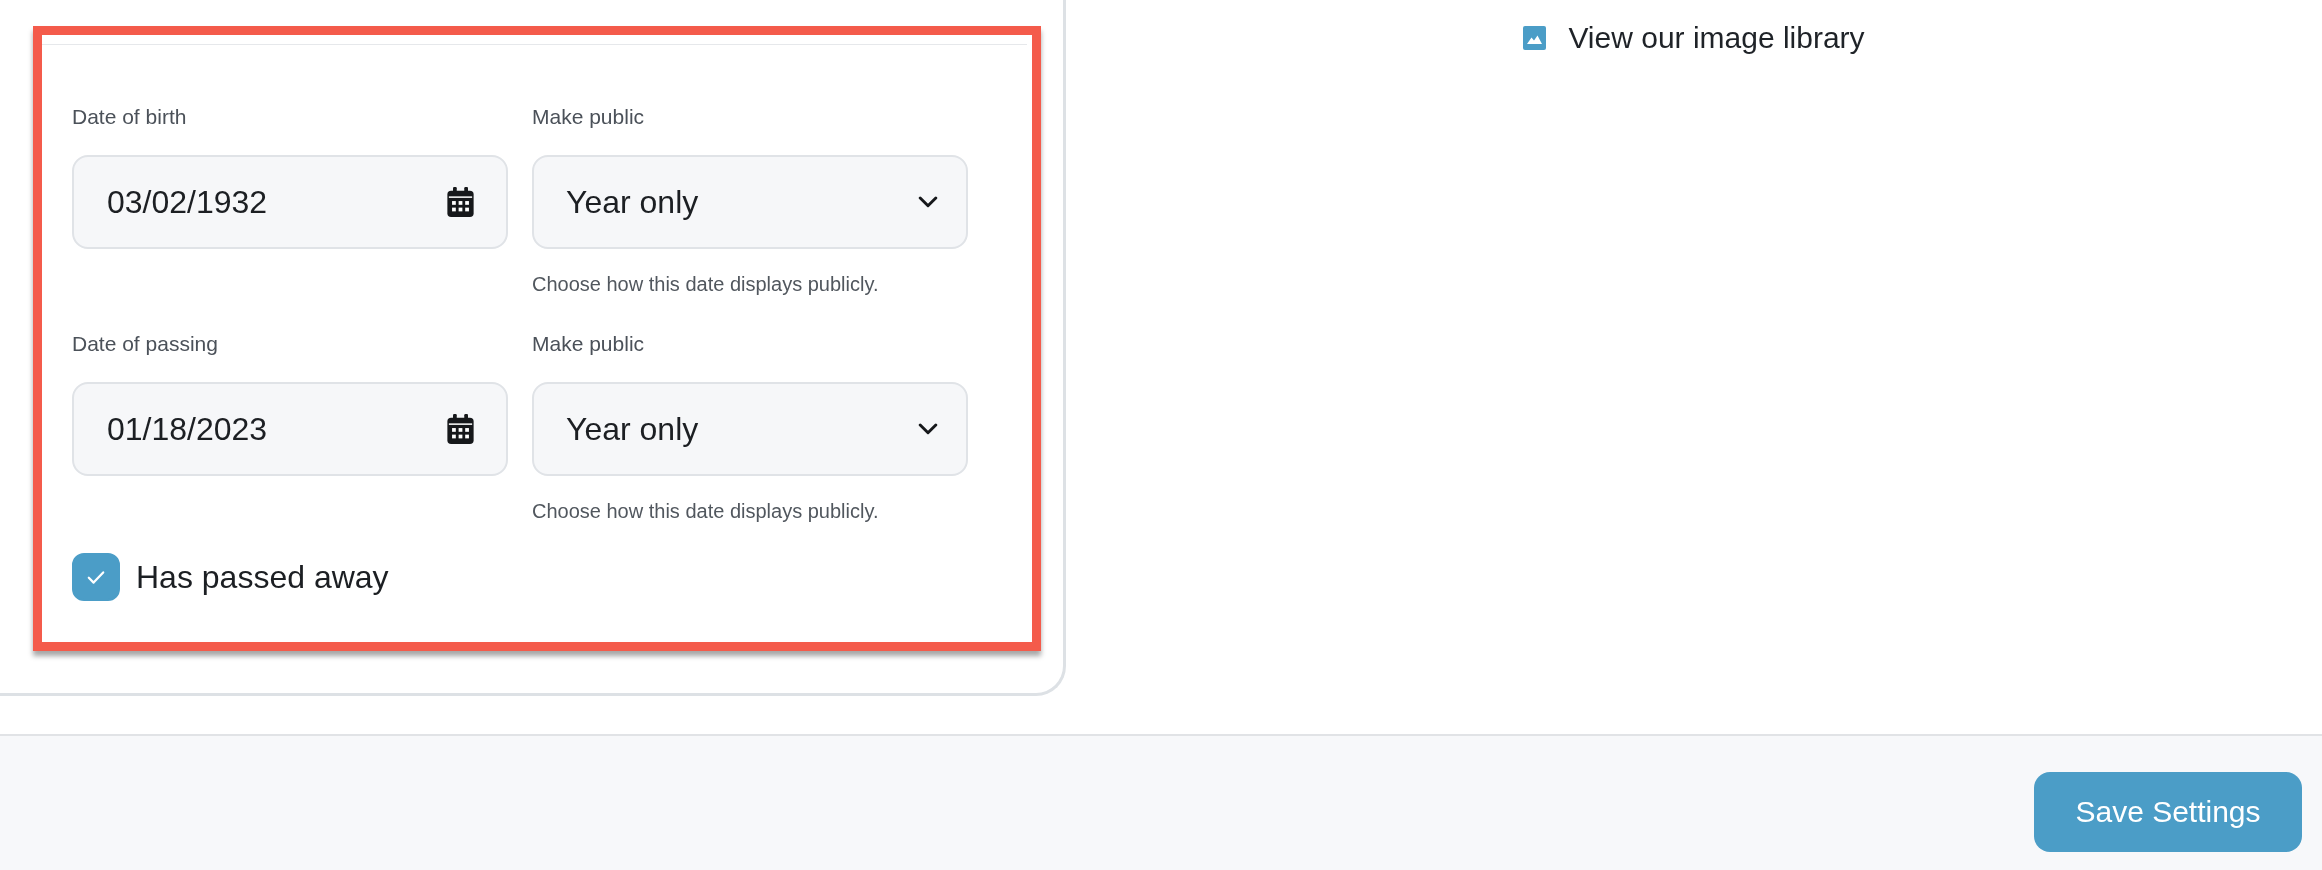 This screenshot has height=870, width=2322. I want to click on checkbox-label: Has passed away, so click(262, 577).